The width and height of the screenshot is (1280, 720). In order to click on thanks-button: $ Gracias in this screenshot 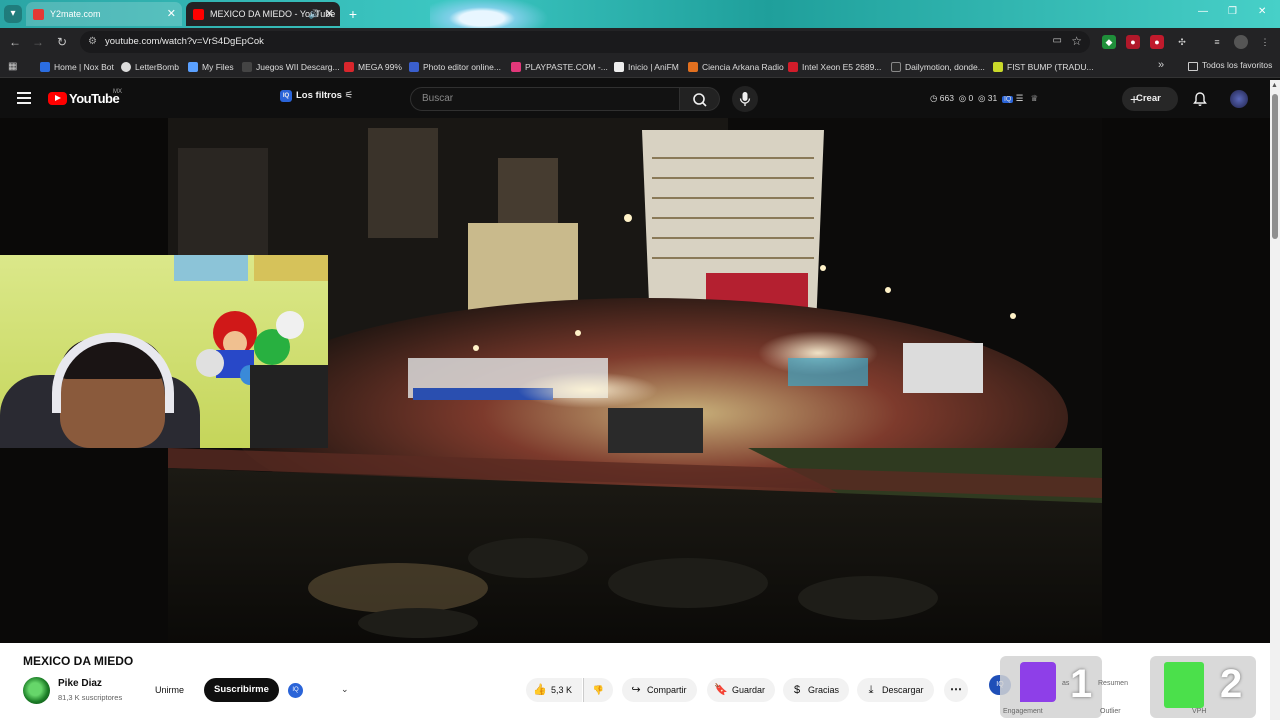, I will do `click(816, 690)`.